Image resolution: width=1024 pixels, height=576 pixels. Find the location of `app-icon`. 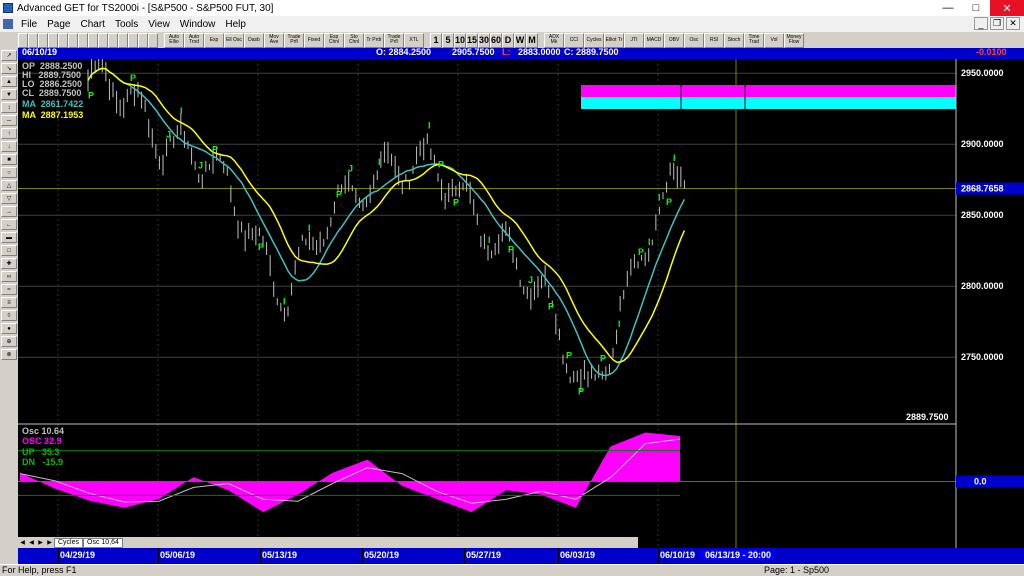

app-icon is located at coordinates (8, 8).